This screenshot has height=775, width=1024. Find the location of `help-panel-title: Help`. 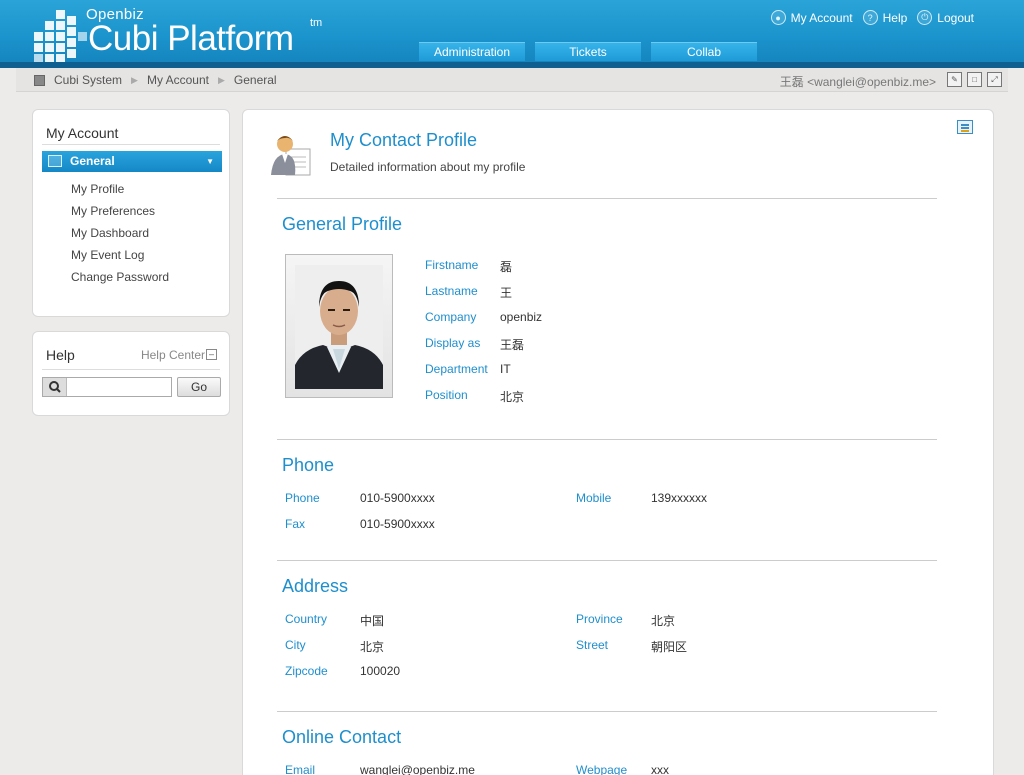

help-panel-title: Help is located at coordinates (60, 355).